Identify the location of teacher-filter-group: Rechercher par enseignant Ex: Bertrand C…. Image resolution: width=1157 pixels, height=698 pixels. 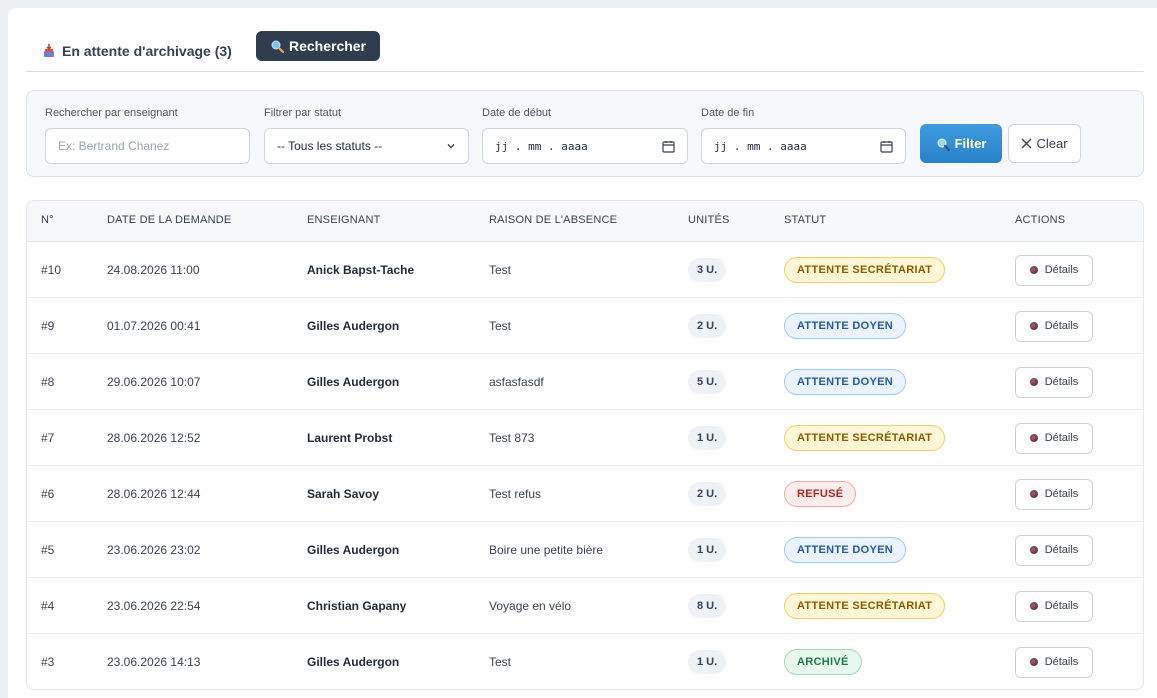
(147, 135).